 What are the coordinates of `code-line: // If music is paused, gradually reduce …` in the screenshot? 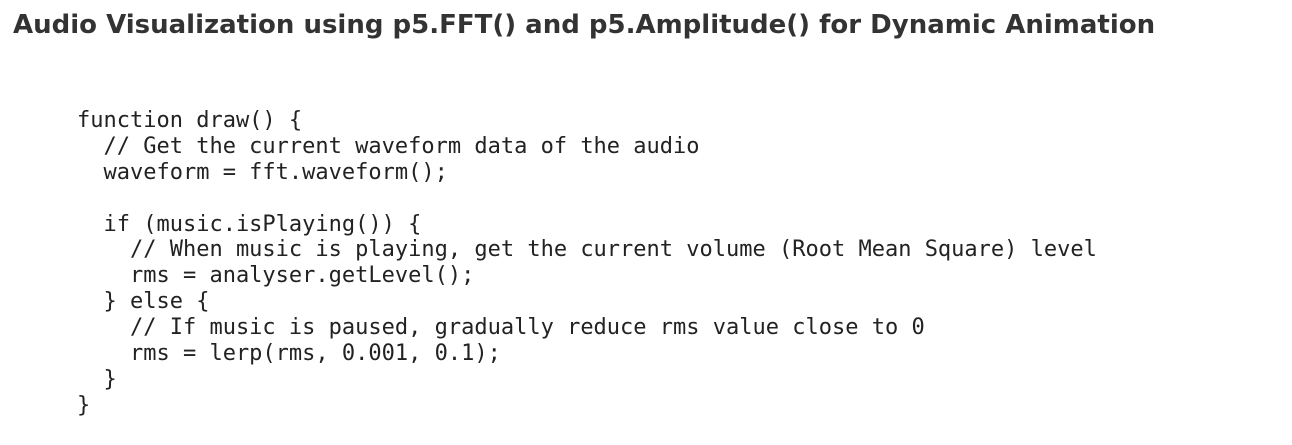 It's located at (501, 328).